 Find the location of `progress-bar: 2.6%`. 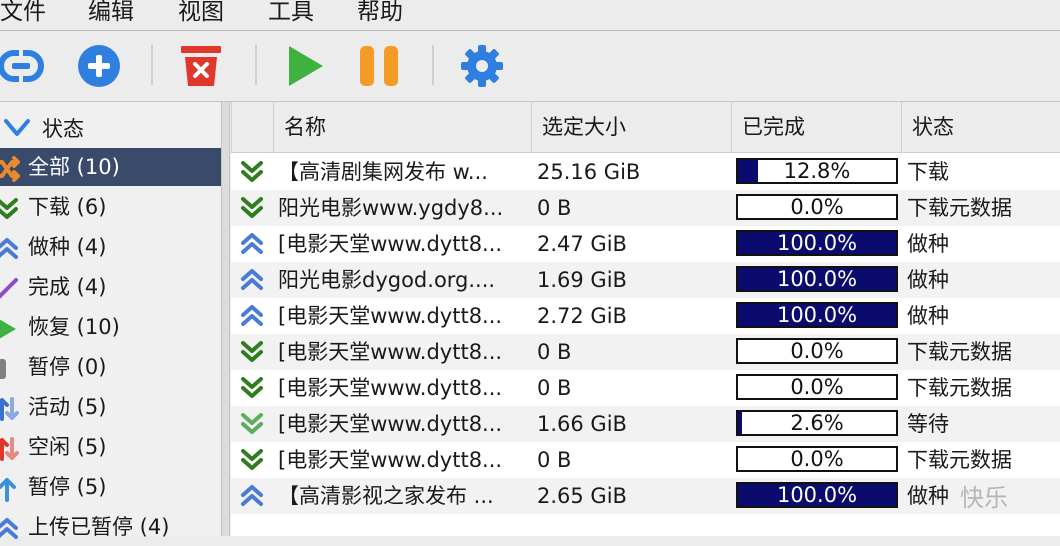

progress-bar: 2.6% is located at coordinates (817, 423).